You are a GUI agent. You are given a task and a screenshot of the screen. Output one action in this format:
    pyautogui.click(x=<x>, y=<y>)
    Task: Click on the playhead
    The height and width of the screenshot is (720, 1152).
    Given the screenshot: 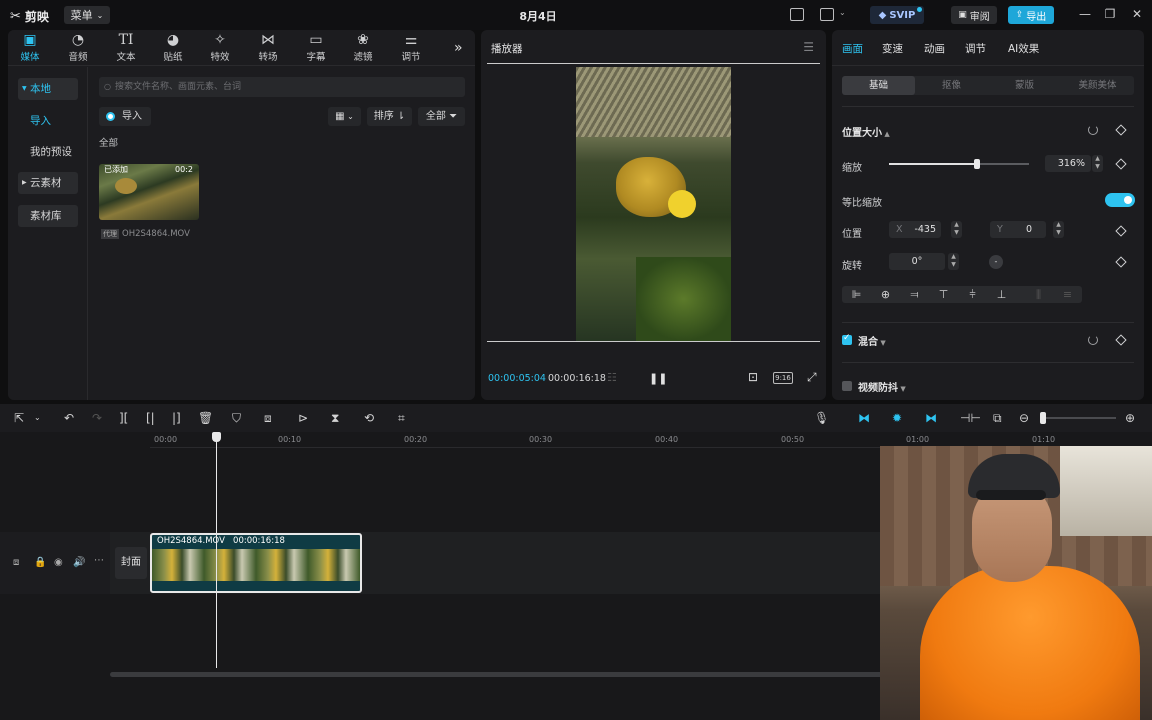 What is the action you would take?
    pyautogui.click(x=216, y=553)
    